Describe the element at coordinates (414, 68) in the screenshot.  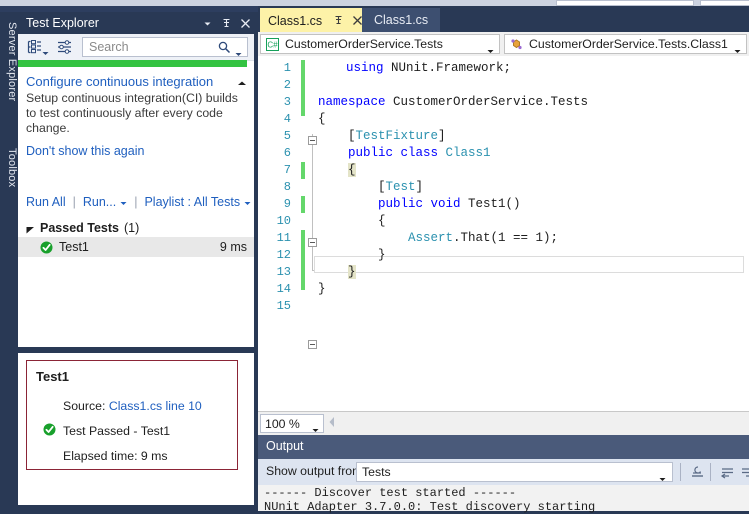
I see `line-text: using NUnit.Framework;` at that location.